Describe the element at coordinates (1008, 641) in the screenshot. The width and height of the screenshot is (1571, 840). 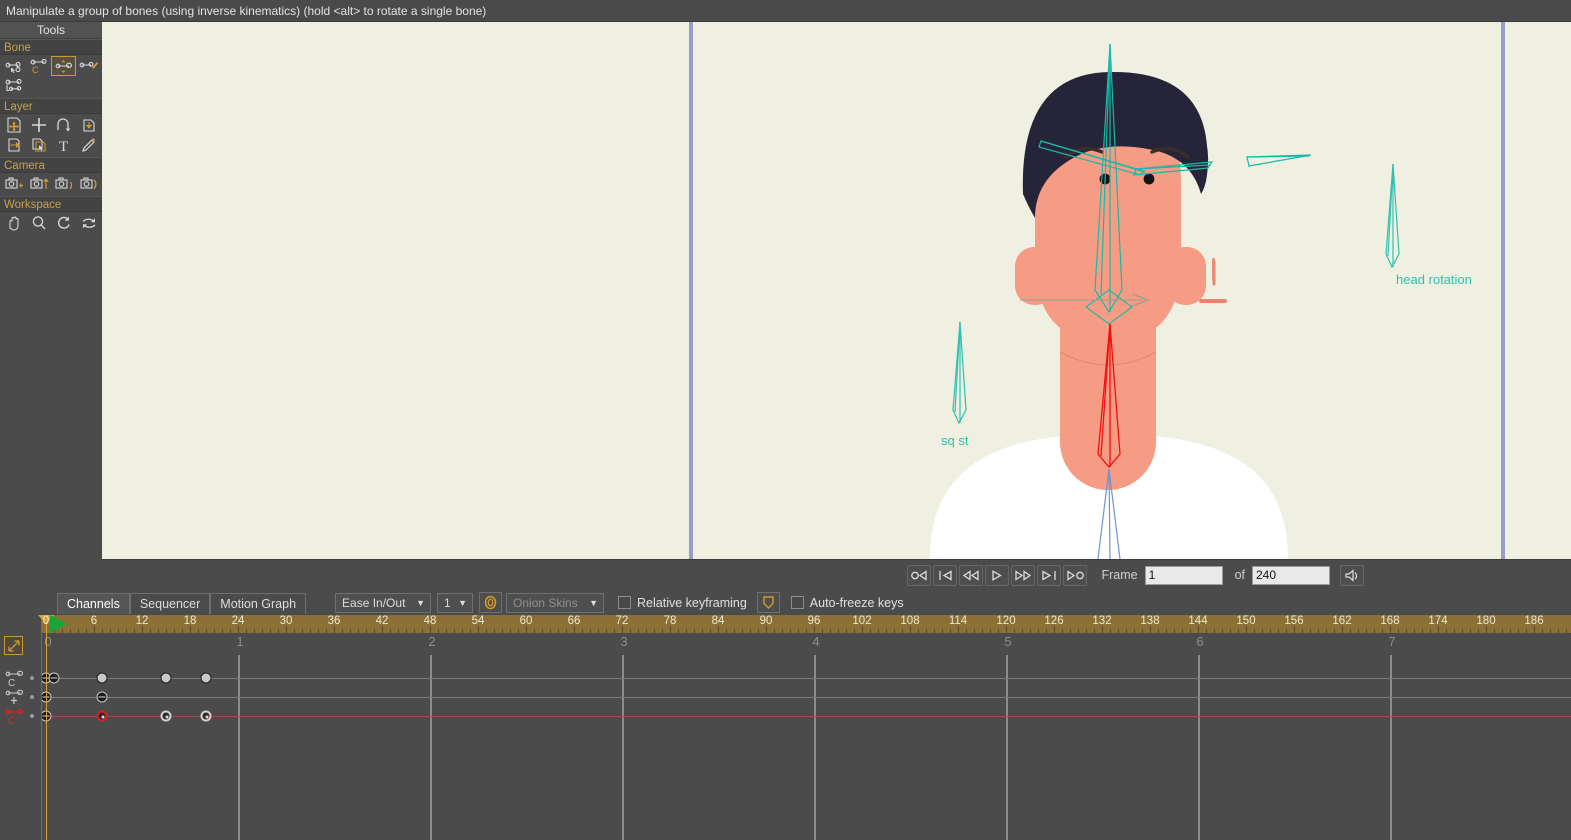
I see `second-label: 5` at that location.